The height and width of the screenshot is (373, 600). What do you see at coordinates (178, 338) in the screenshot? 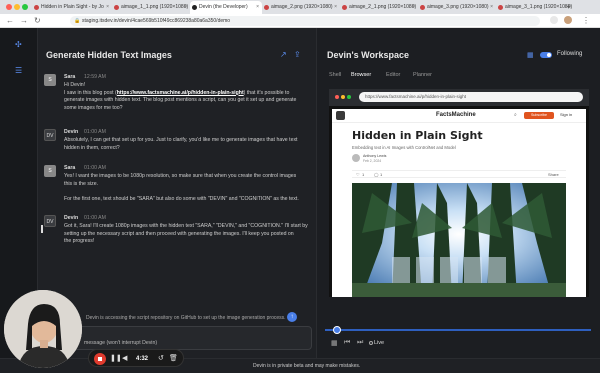
I see `message-input` at bounding box center [178, 338].